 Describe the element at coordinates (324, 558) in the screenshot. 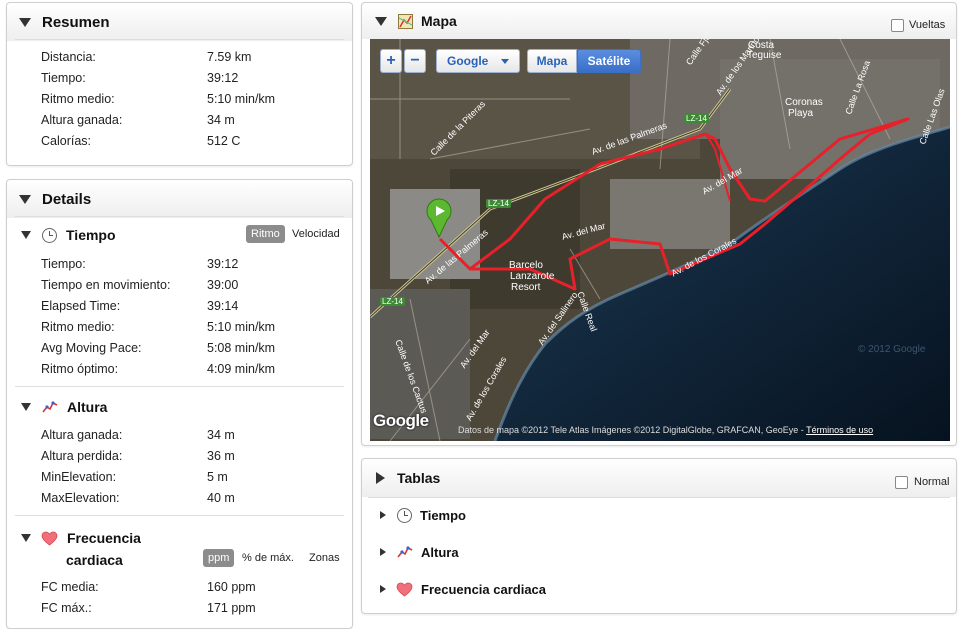

I see `zonas-toggle: Zonas` at that location.